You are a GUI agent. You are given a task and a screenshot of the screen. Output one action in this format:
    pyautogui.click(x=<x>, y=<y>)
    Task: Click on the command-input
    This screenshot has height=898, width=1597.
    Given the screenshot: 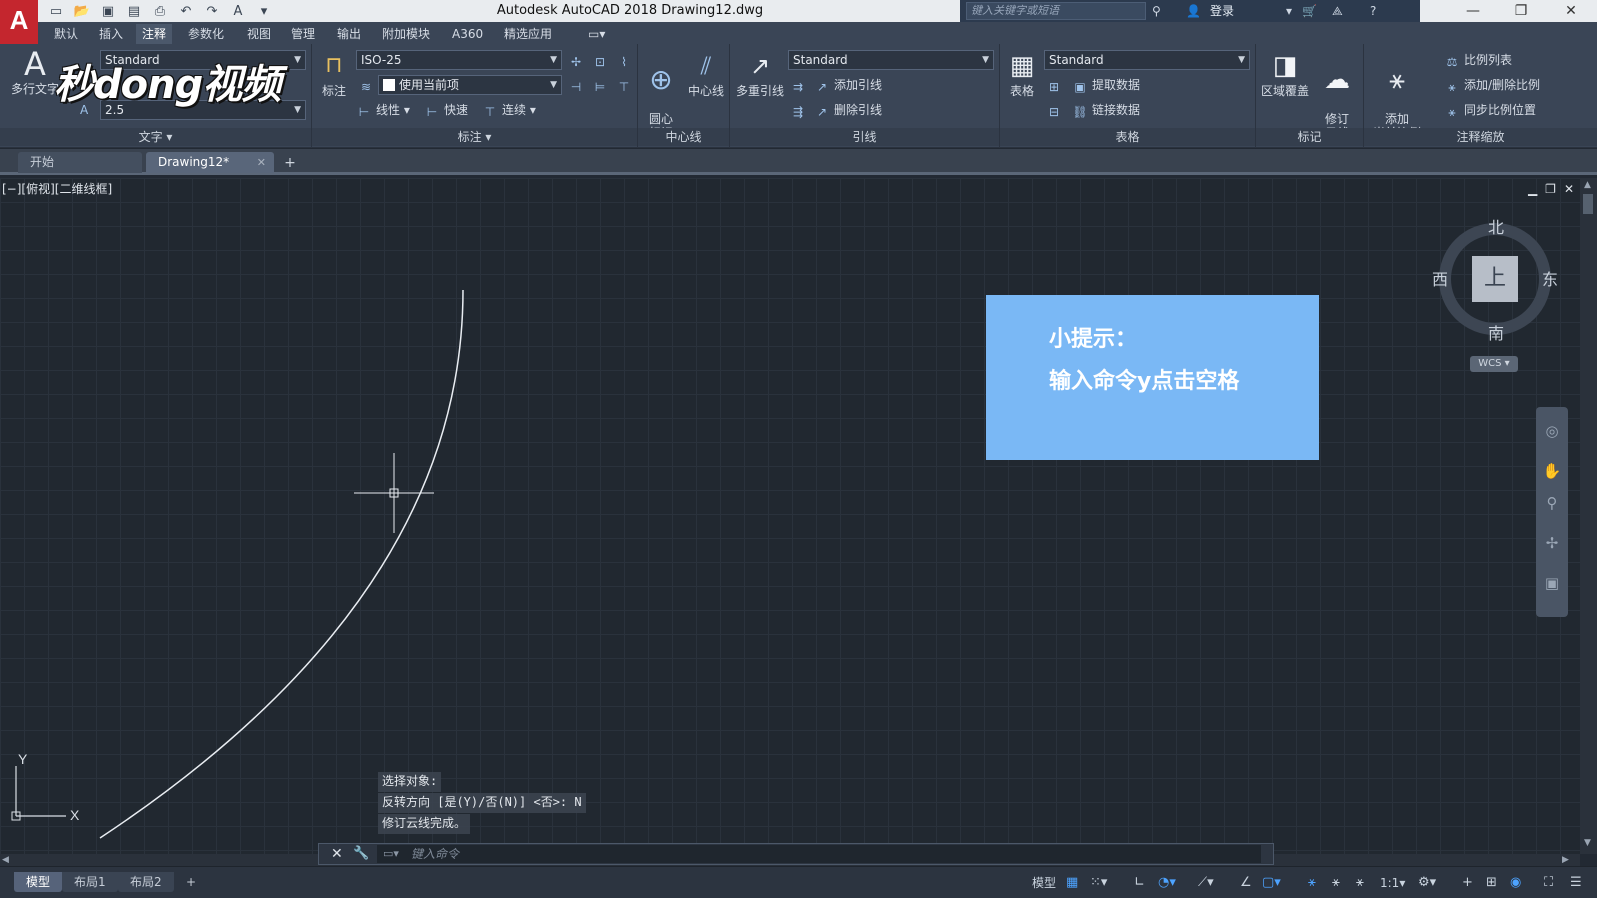 What is the action you would take?
    pyautogui.click(x=819, y=854)
    